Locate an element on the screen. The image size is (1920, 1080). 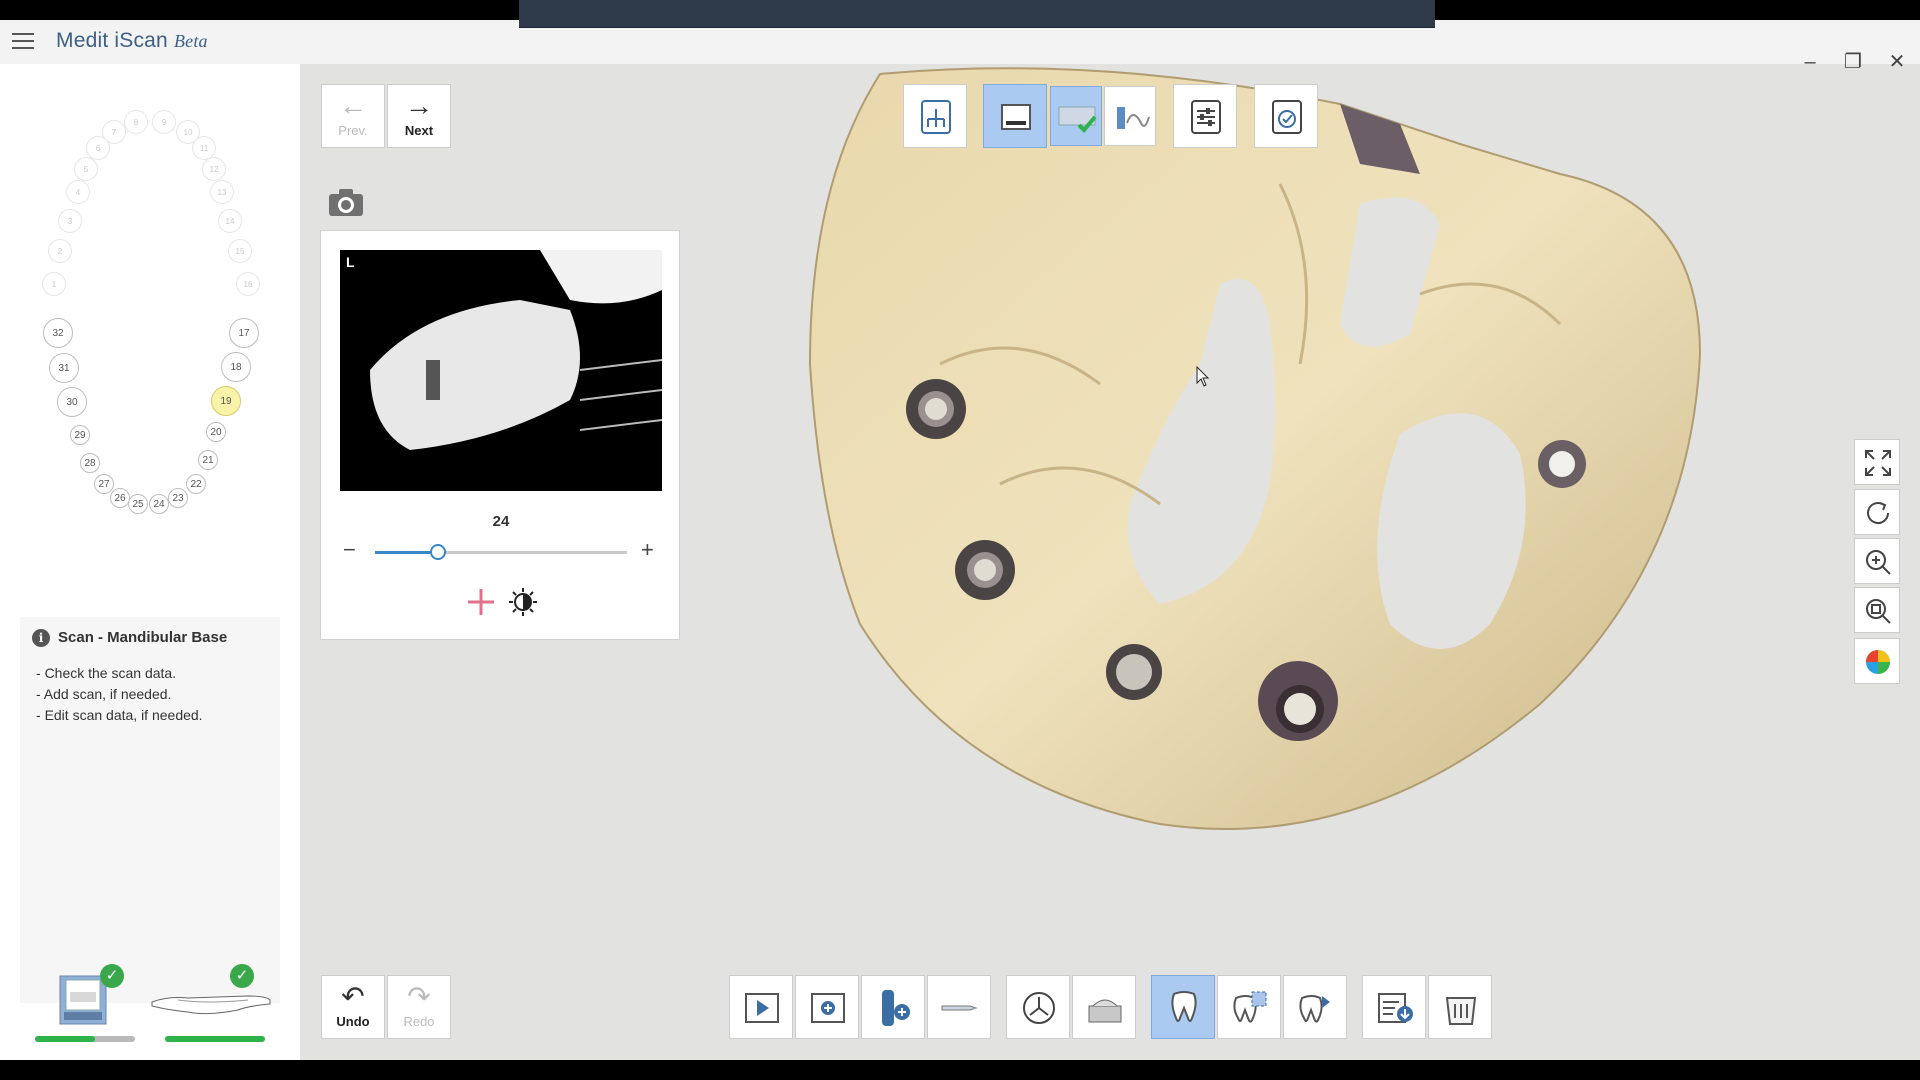
workflow-button is located at coordinates (935, 116).